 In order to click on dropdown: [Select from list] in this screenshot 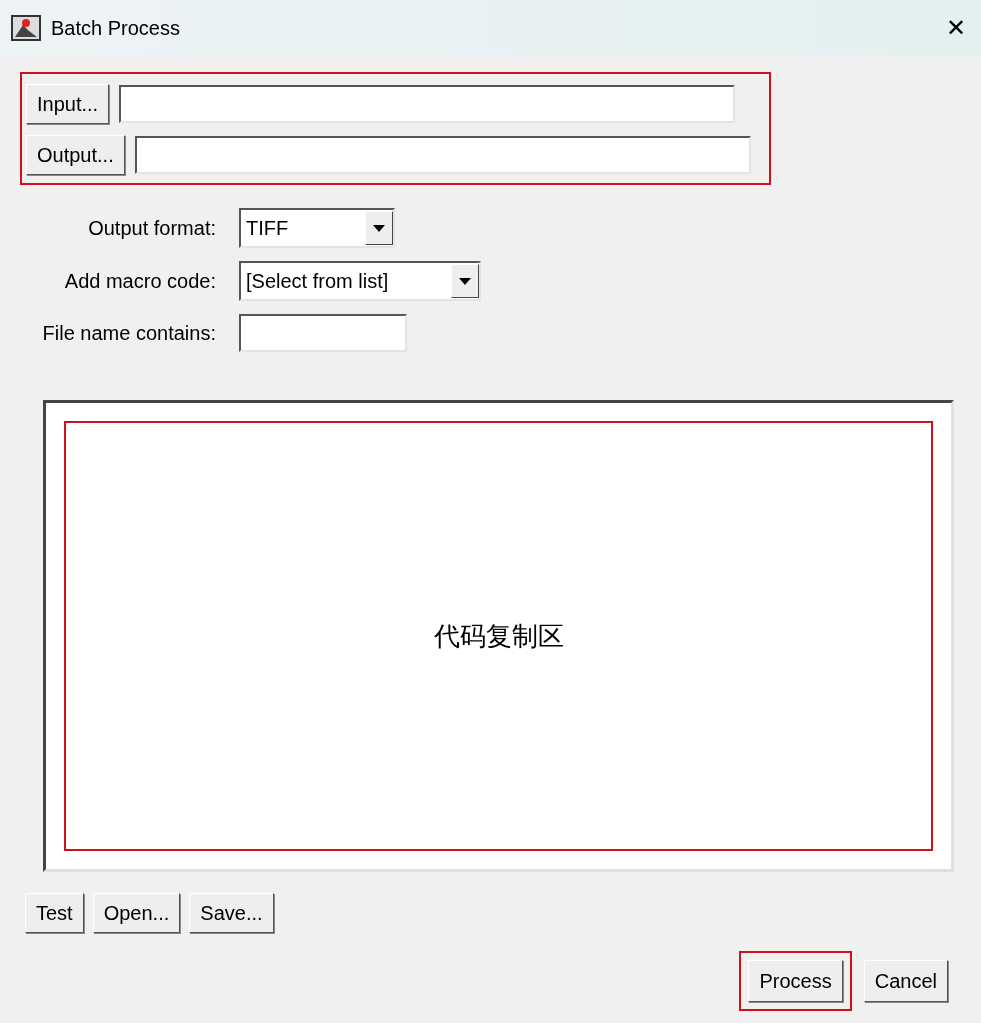, I will do `click(360, 281)`.